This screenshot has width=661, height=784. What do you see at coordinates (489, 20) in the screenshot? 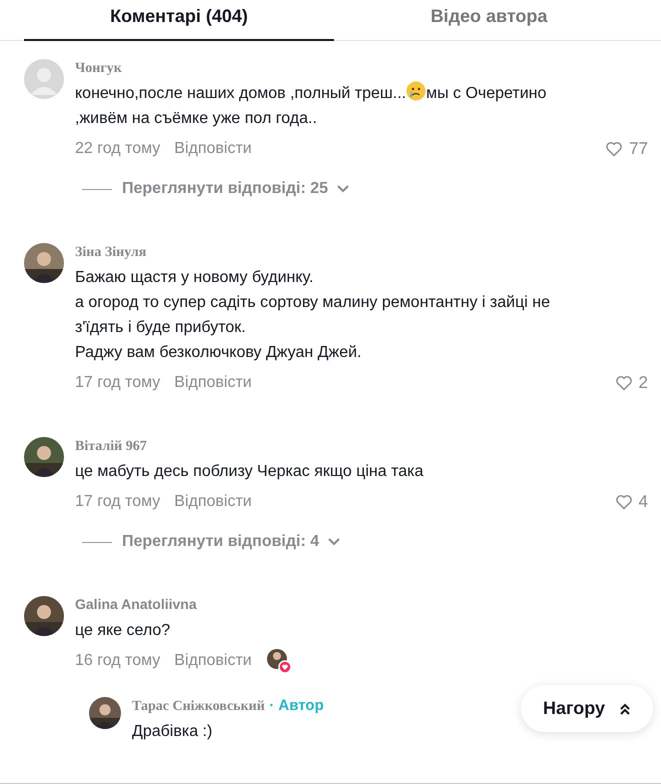
I see `tab: Відео автора` at bounding box center [489, 20].